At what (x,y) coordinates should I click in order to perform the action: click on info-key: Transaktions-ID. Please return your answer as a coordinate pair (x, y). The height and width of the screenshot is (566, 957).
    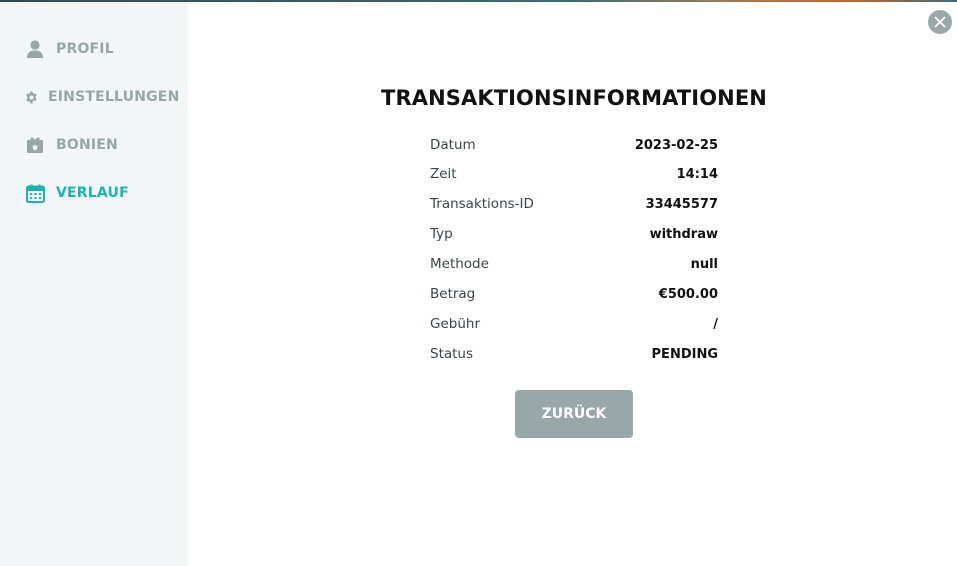
    Looking at the image, I should click on (482, 204).